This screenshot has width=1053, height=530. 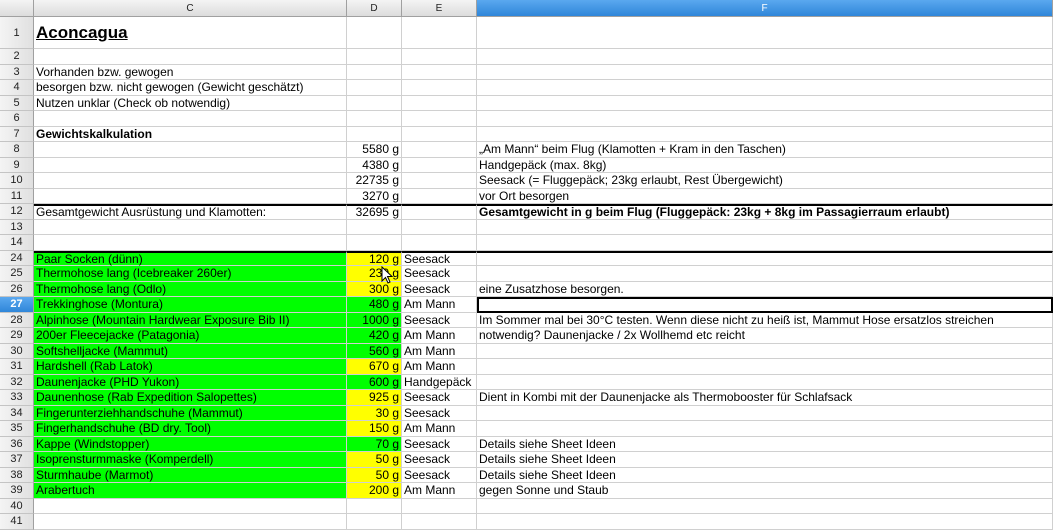 What do you see at coordinates (190, 367) in the screenshot?
I see `cell-c31: Hardshell (Rab Latok)` at bounding box center [190, 367].